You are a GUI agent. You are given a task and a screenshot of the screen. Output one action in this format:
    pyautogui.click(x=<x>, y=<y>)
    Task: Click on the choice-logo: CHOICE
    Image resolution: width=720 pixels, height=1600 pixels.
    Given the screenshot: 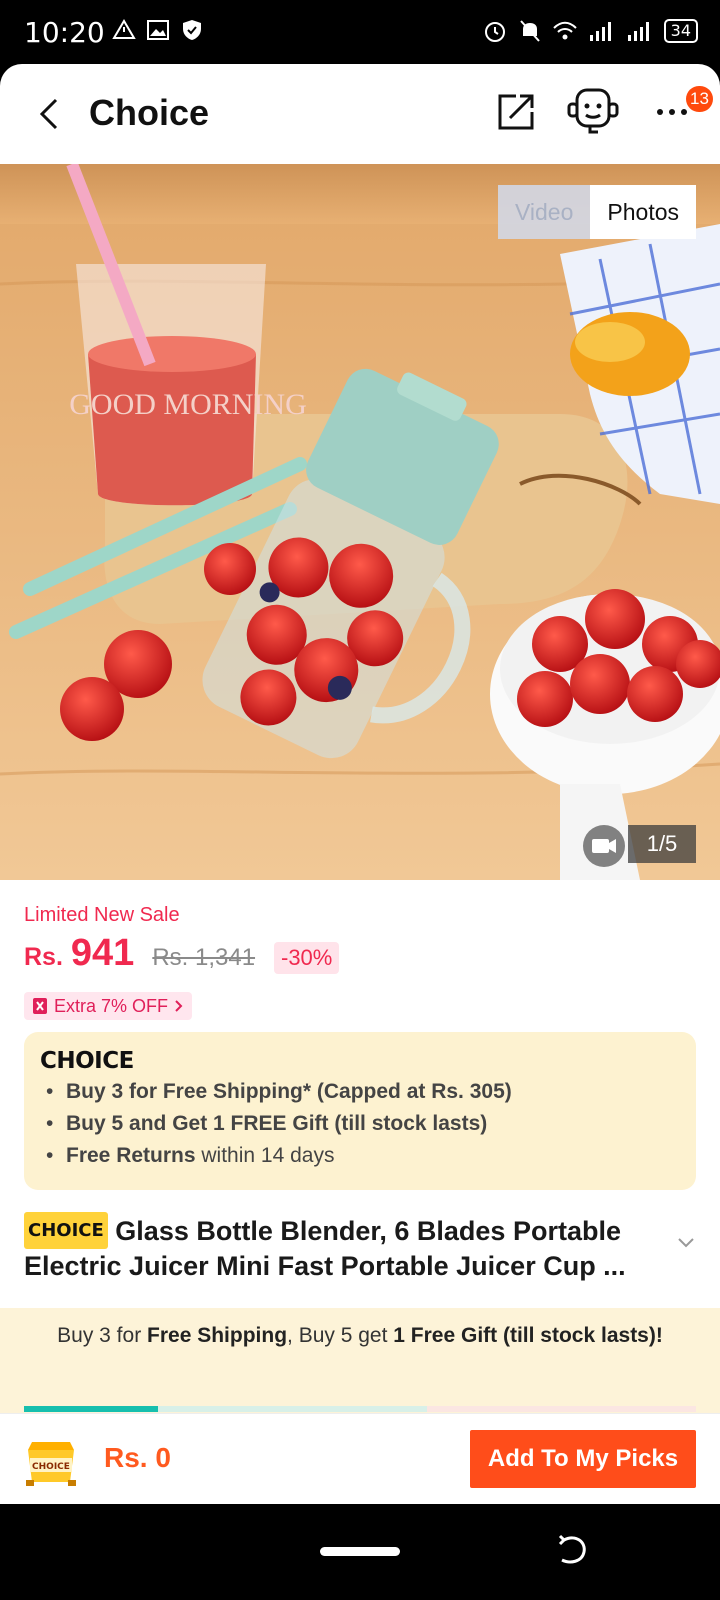 What is the action you would take?
    pyautogui.click(x=87, y=1061)
    